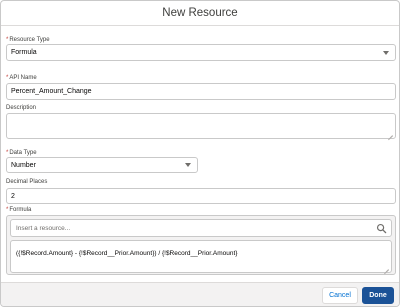 The image size is (400, 307). Describe the element at coordinates (23, 165) in the screenshot. I see `data-type-value: Number` at that location.